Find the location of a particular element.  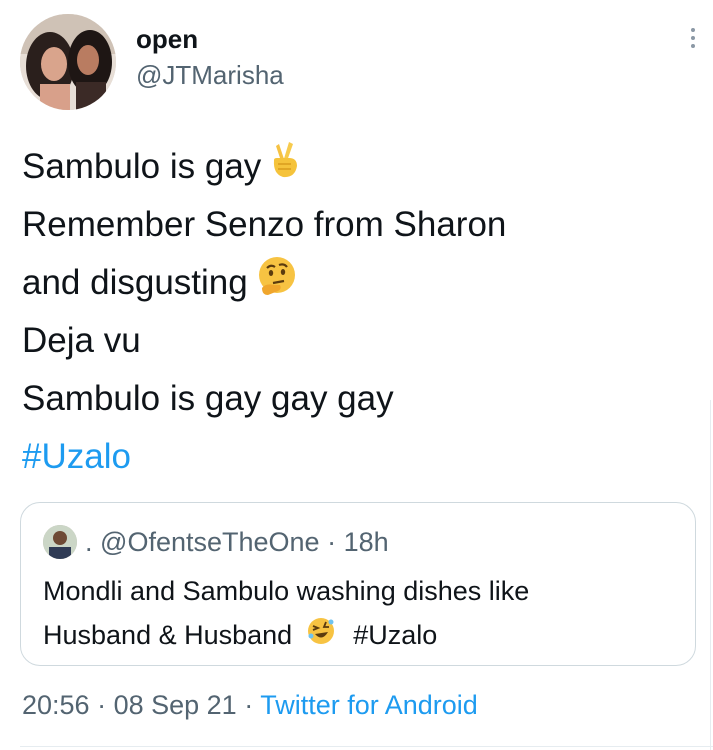

tweet-line-text: and disgusting is located at coordinates (135, 282).